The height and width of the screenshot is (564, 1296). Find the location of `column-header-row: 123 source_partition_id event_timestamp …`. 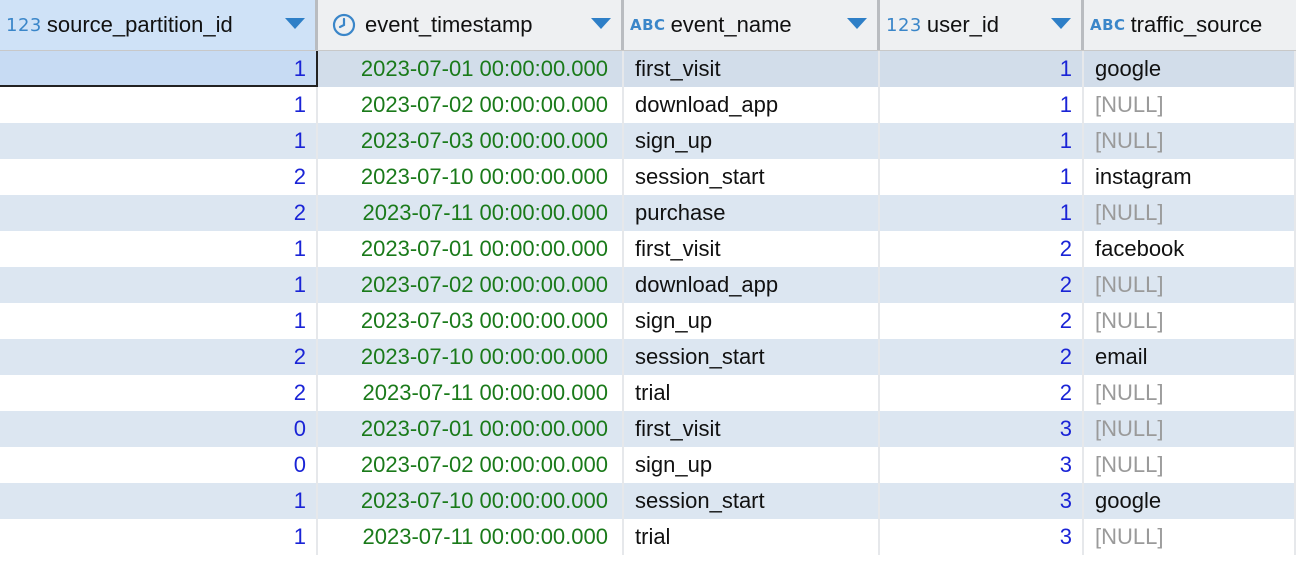

column-header-row: 123 source_partition_id event_timestamp … is located at coordinates (648, 25).